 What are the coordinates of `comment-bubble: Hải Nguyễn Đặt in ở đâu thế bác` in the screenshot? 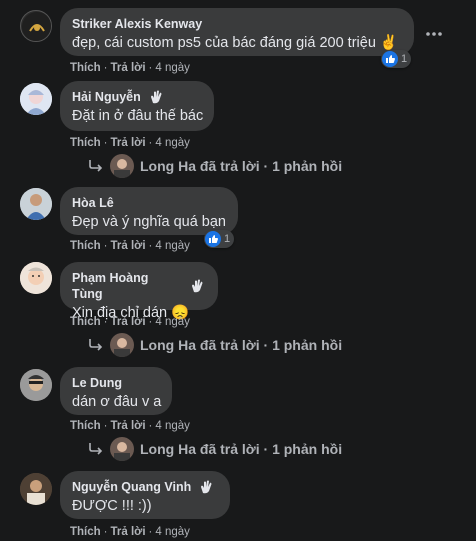 It's located at (137, 106).